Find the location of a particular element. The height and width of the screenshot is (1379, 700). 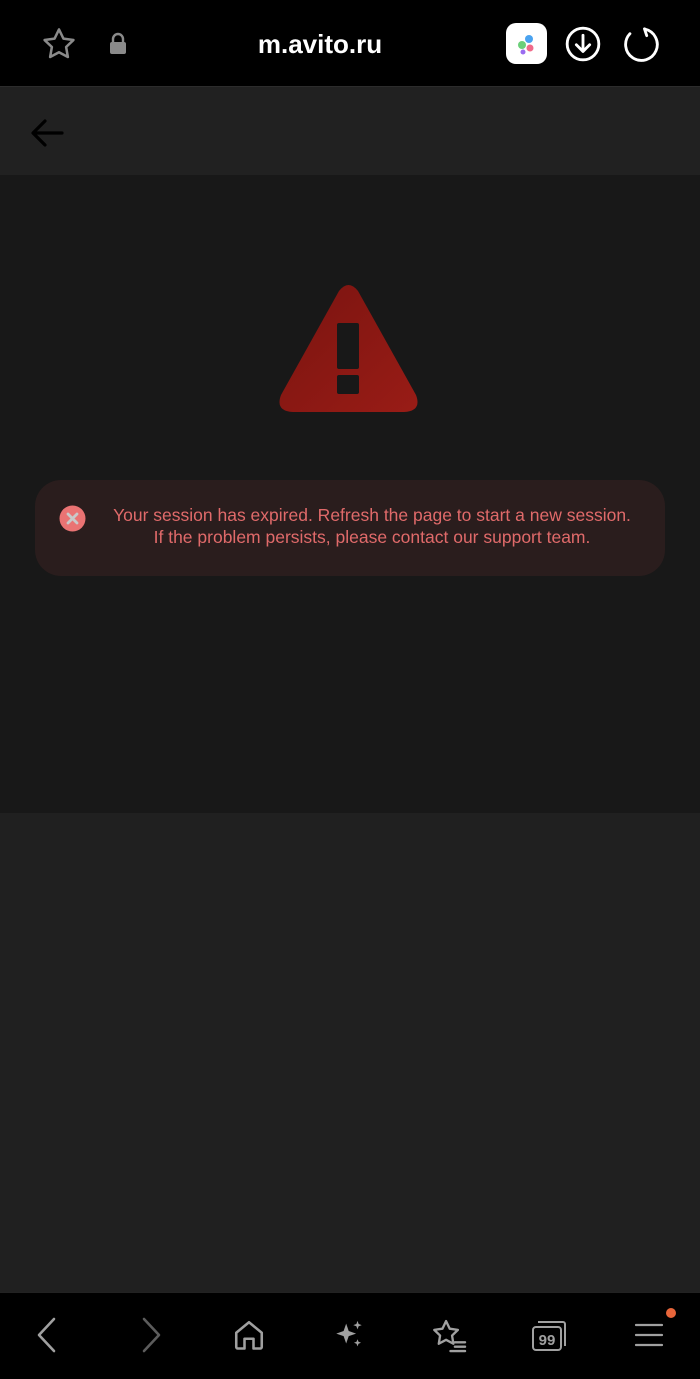

error-icon is located at coordinates (72, 518).